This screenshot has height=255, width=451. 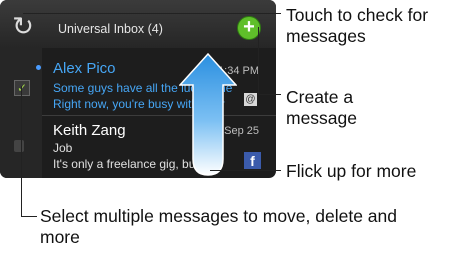 What do you see at coordinates (84, 68) in the screenshot?
I see `sender-name: Alex Pico` at bounding box center [84, 68].